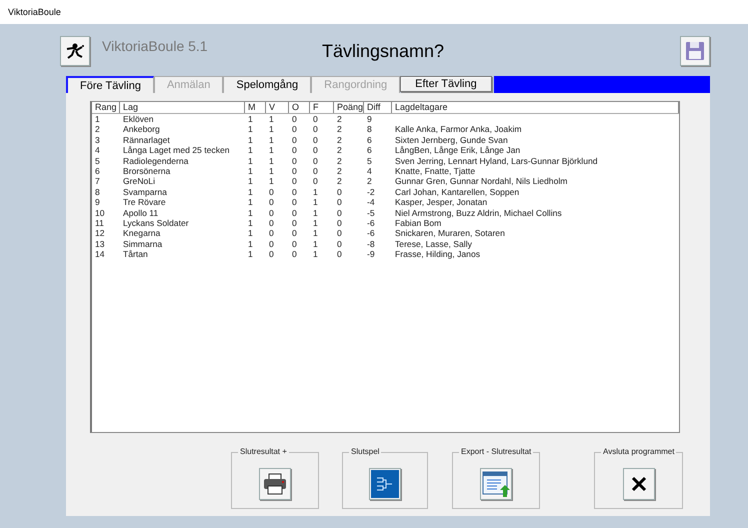 This screenshot has width=748, height=528. What do you see at coordinates (97, 171) in the screenshot?
I see `rank-cell-text: 6` at bounding box center [97, 171].